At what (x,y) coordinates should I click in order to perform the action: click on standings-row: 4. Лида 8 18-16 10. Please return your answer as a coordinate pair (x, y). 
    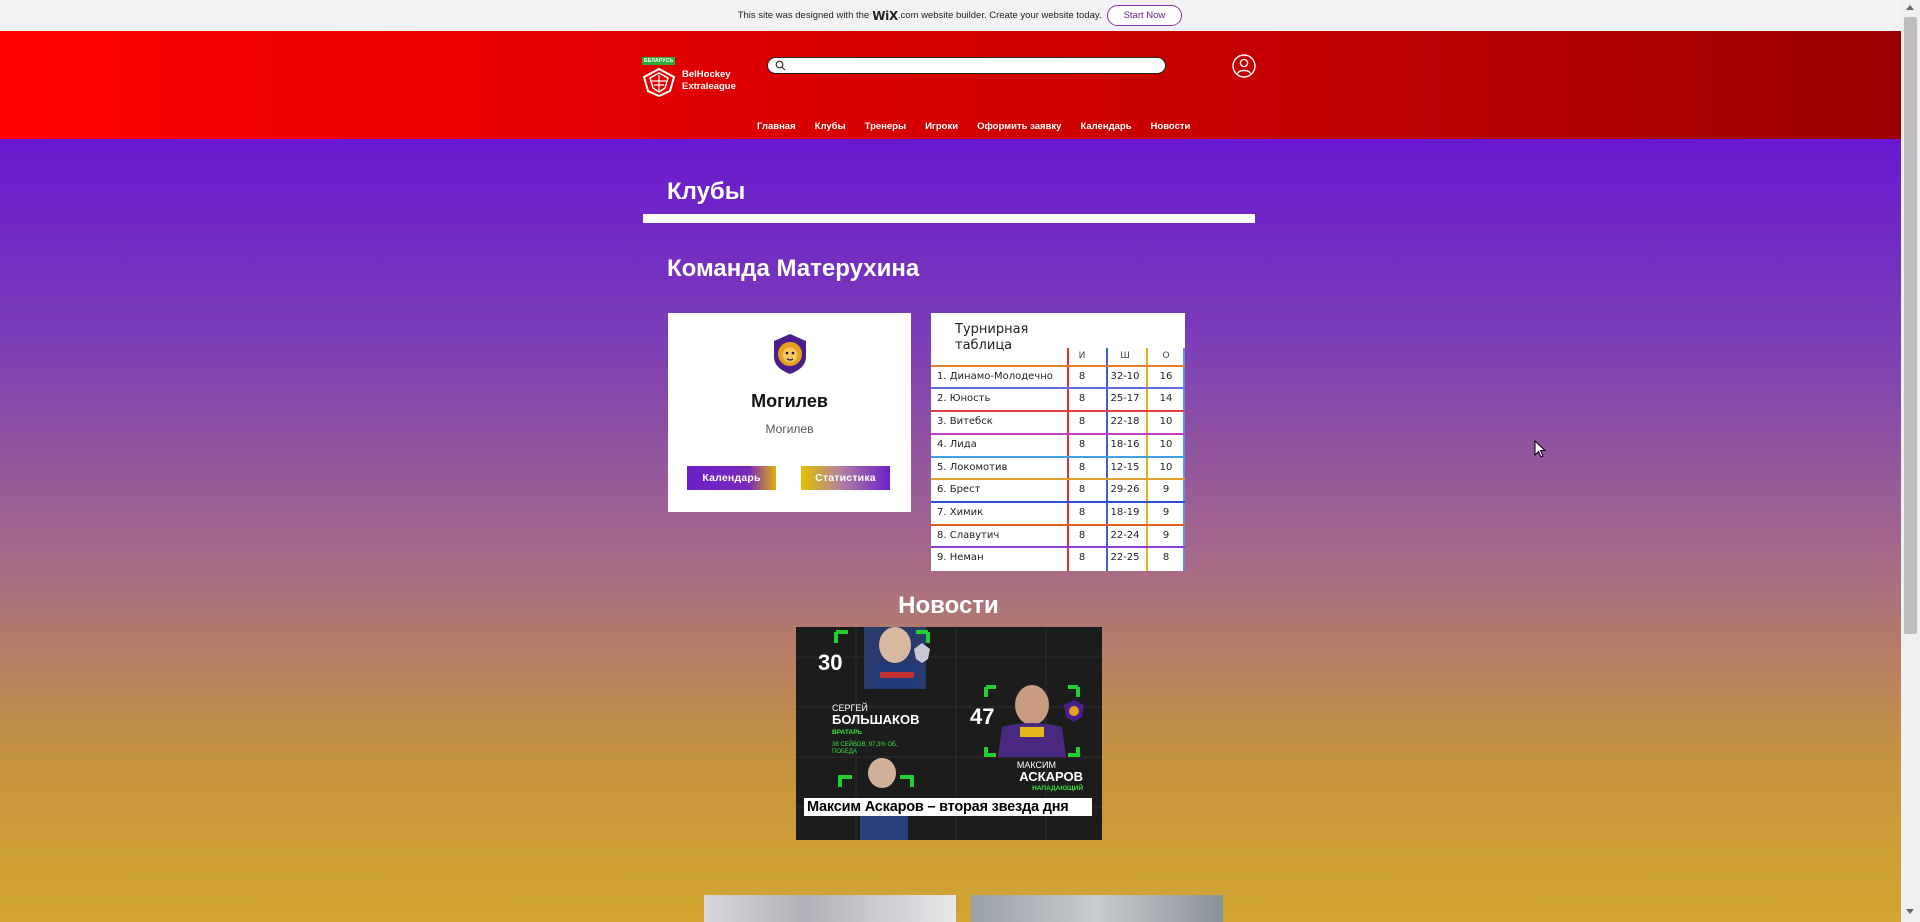
    Looking at the image, I should click on (1058, 444).